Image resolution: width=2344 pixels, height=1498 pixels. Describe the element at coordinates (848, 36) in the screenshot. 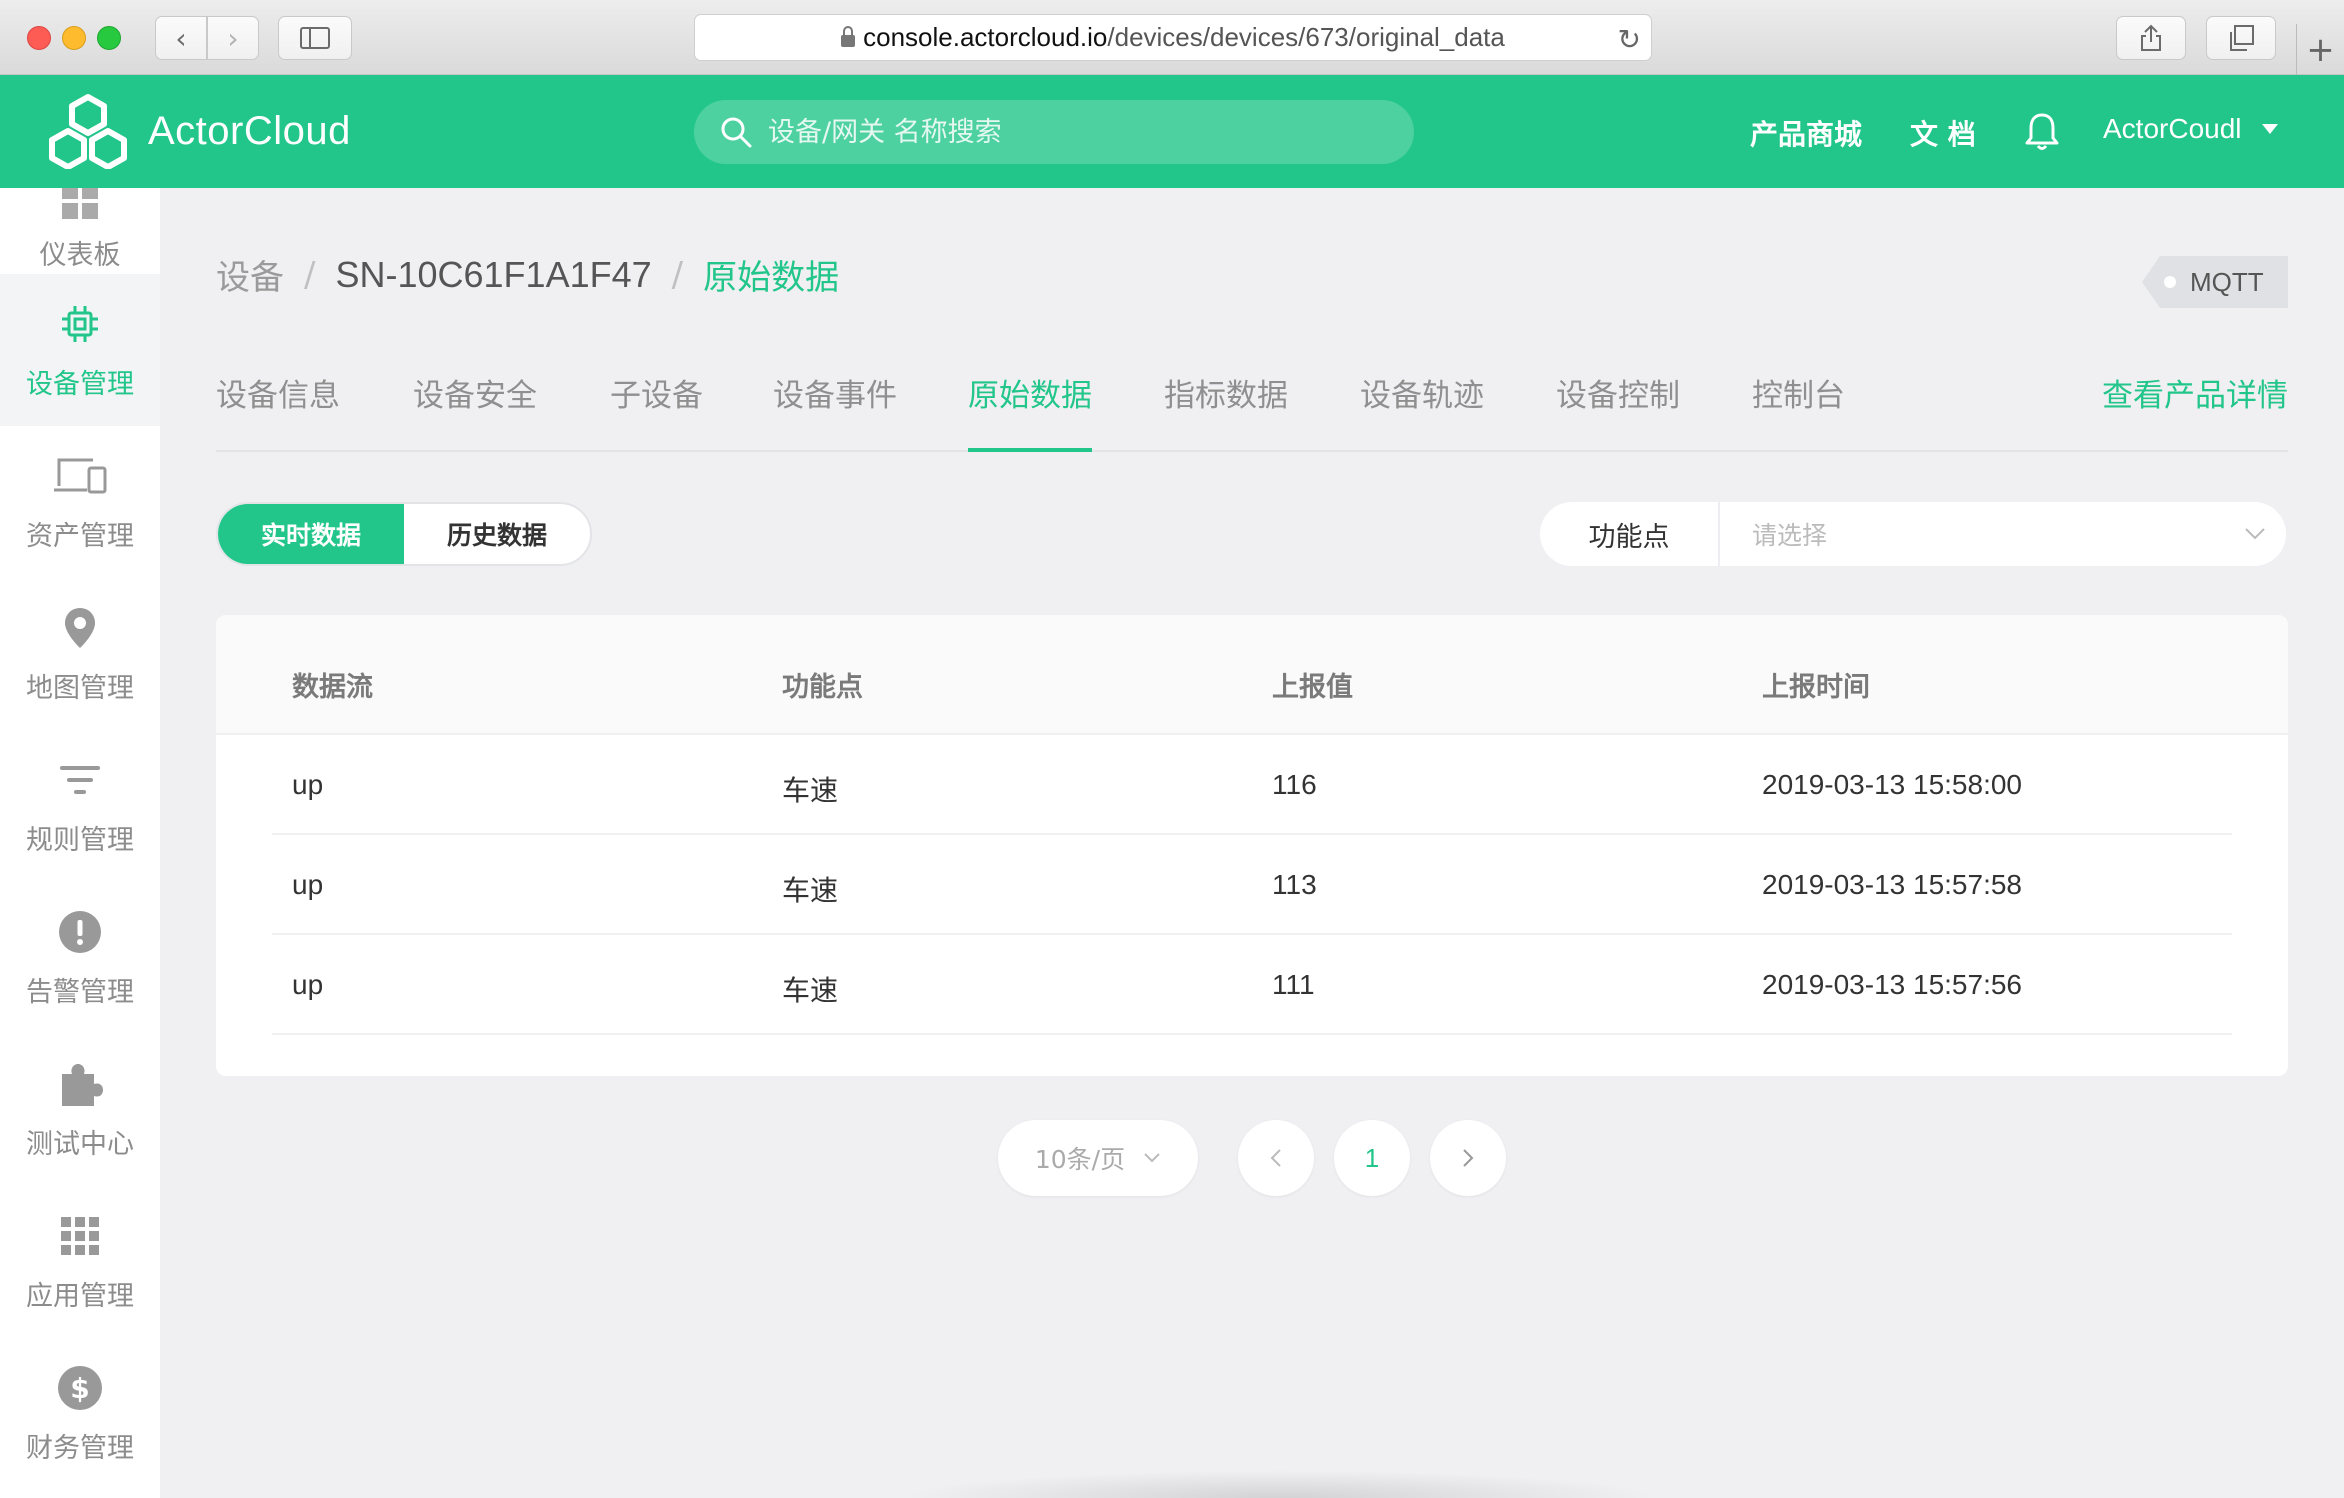

I see `lock-icon` at that location.